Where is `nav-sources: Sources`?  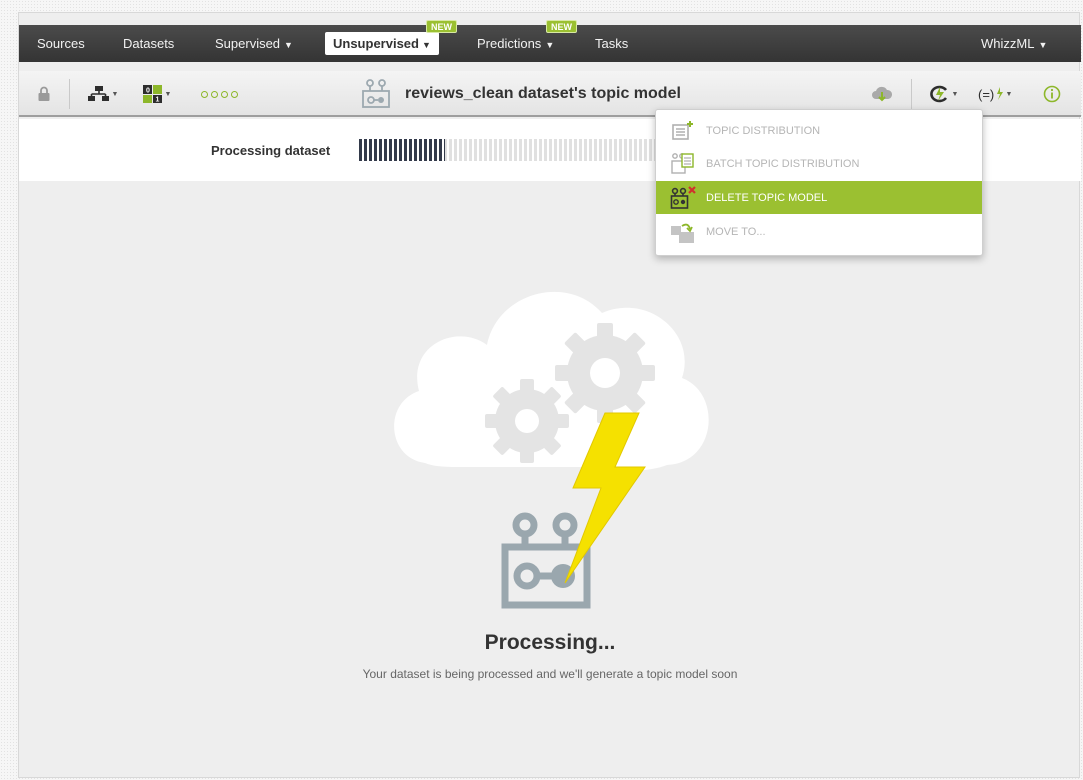 nav-sources: Sources is located at coordinates (61, 43).